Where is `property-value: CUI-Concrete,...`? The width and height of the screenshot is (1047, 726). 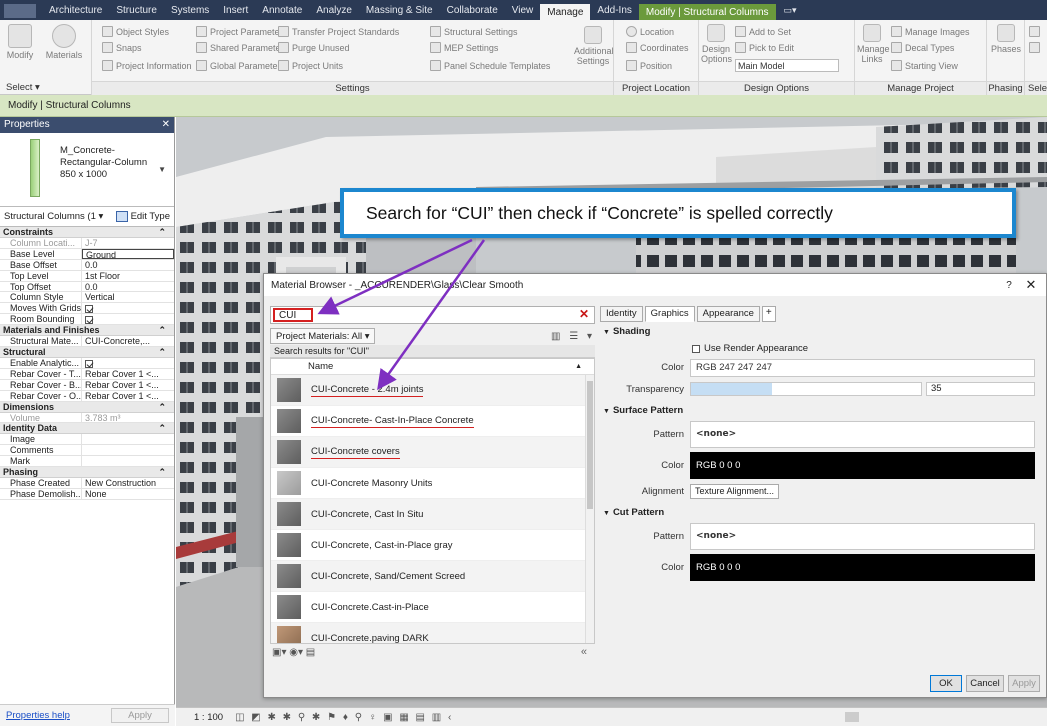
property-value: CUI-Concrete,... is located at coordinates (128, 341).